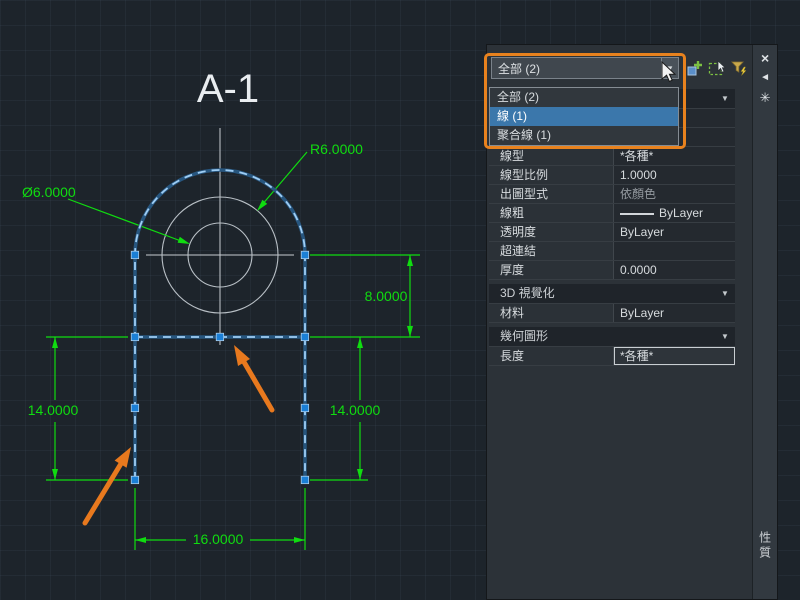 Image resolution: width=800 pixels, height=600 pixels. I want to click on select-objects-icon, so click(717, 68).